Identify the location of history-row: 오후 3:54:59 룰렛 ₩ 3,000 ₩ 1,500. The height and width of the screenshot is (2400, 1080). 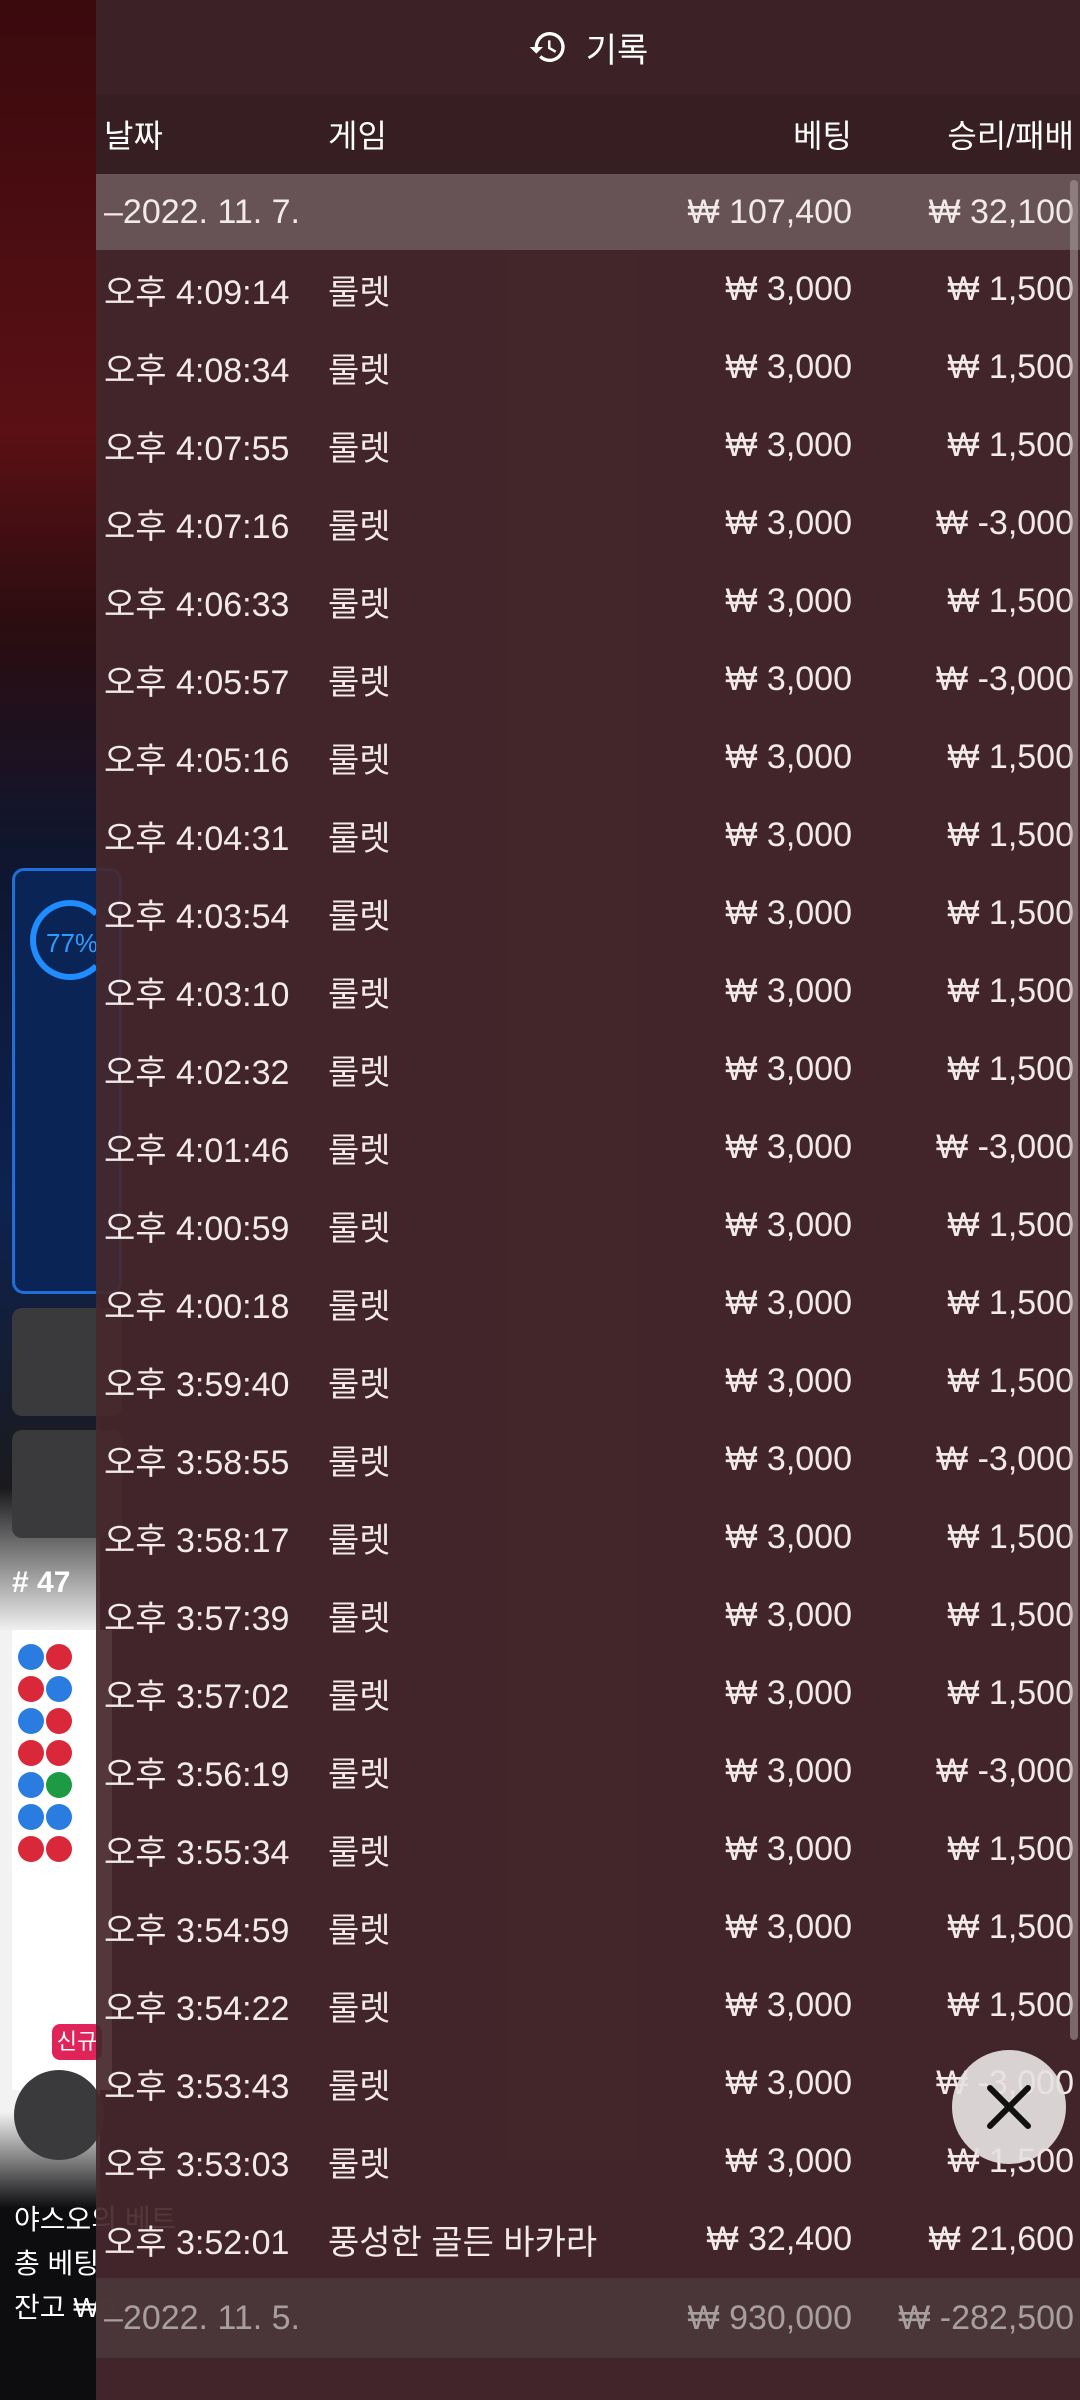
(588, 1927).